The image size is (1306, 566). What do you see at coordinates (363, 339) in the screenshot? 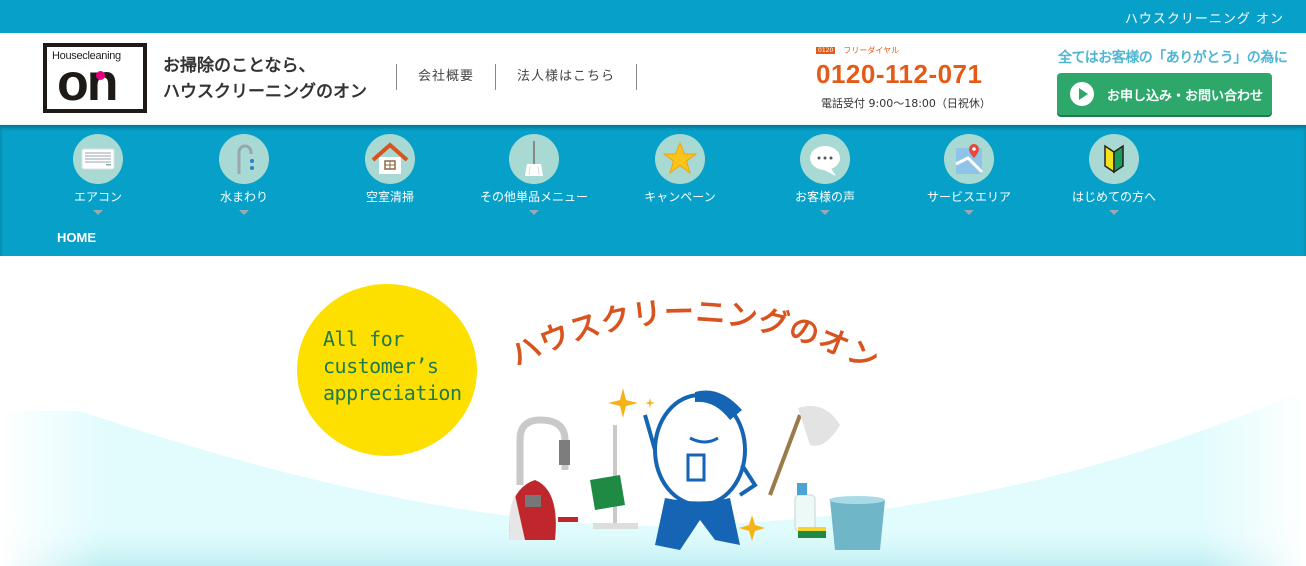
I see `badge-line1: All for` at bounding box center [363, 339].